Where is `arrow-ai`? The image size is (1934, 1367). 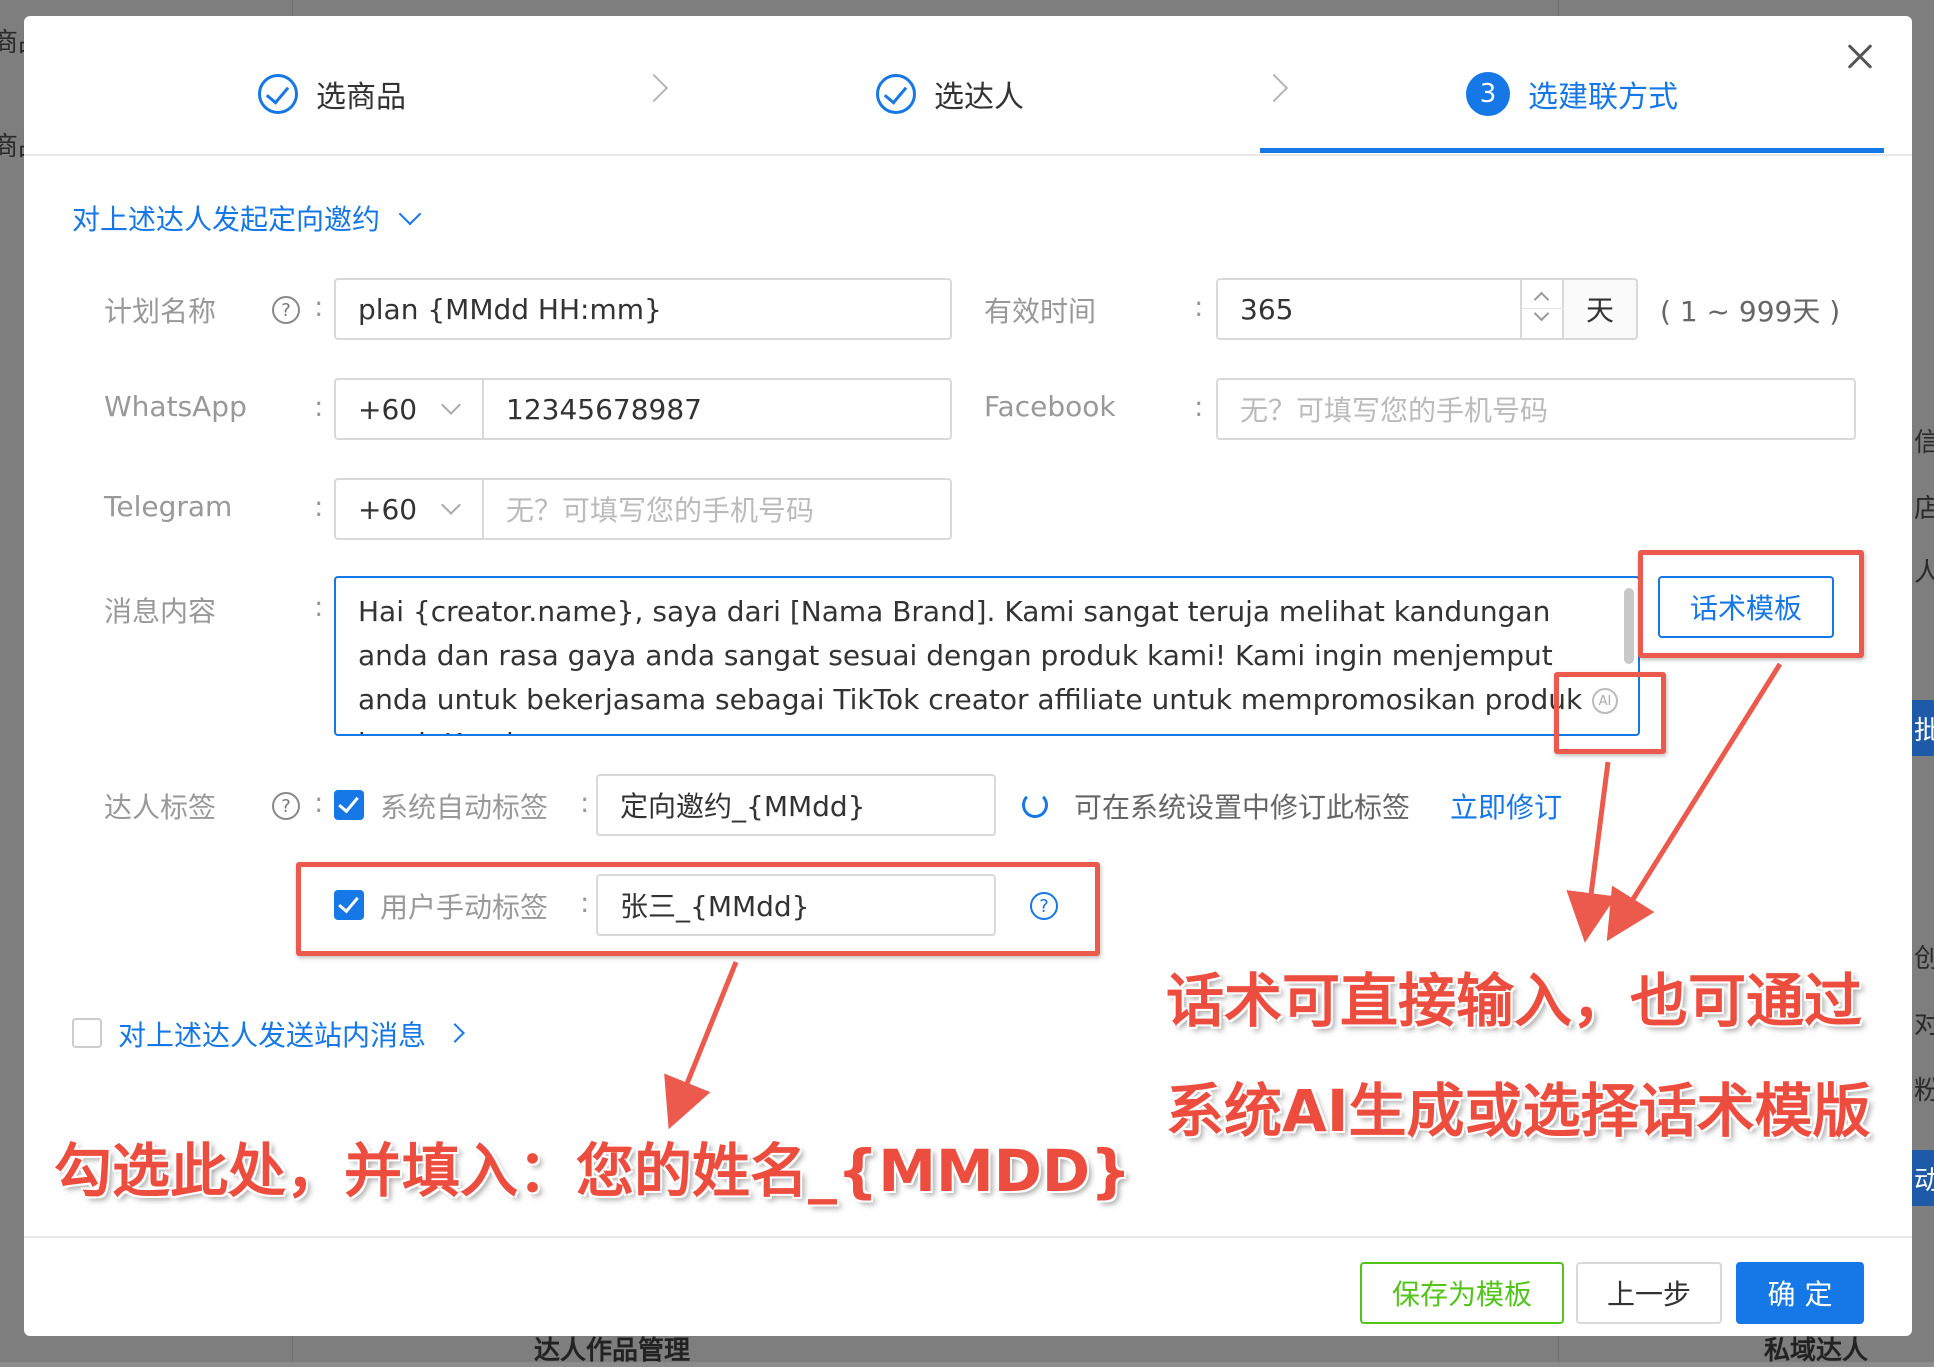 arrow-ai is located at coordinates (1591, 852).